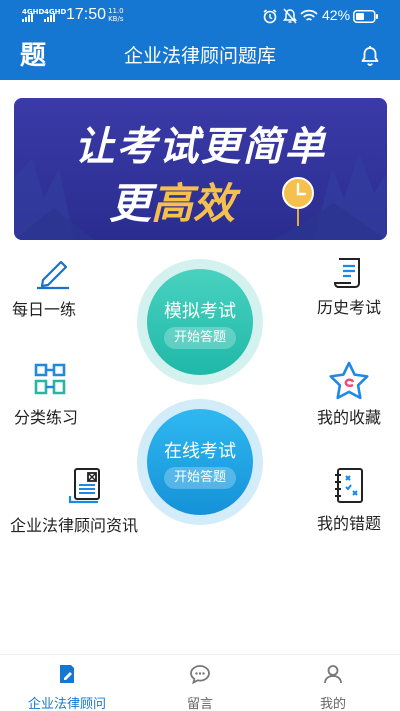  I want to click on battery-icon, so click(365, 16).